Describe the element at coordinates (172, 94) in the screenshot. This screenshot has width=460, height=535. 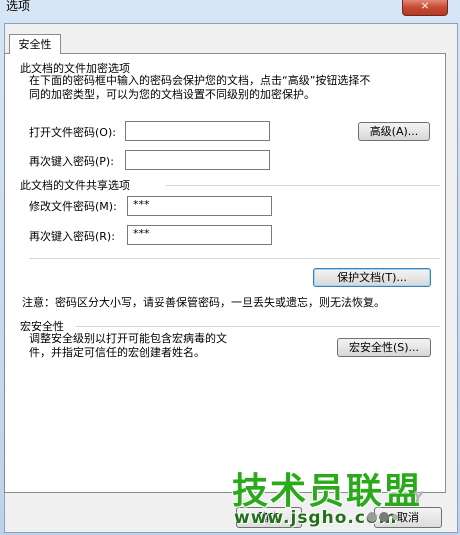
I see `encryption-description-line2: 同的加密类型，可以为您的文档设置不同级别的加密保护。` at that location.